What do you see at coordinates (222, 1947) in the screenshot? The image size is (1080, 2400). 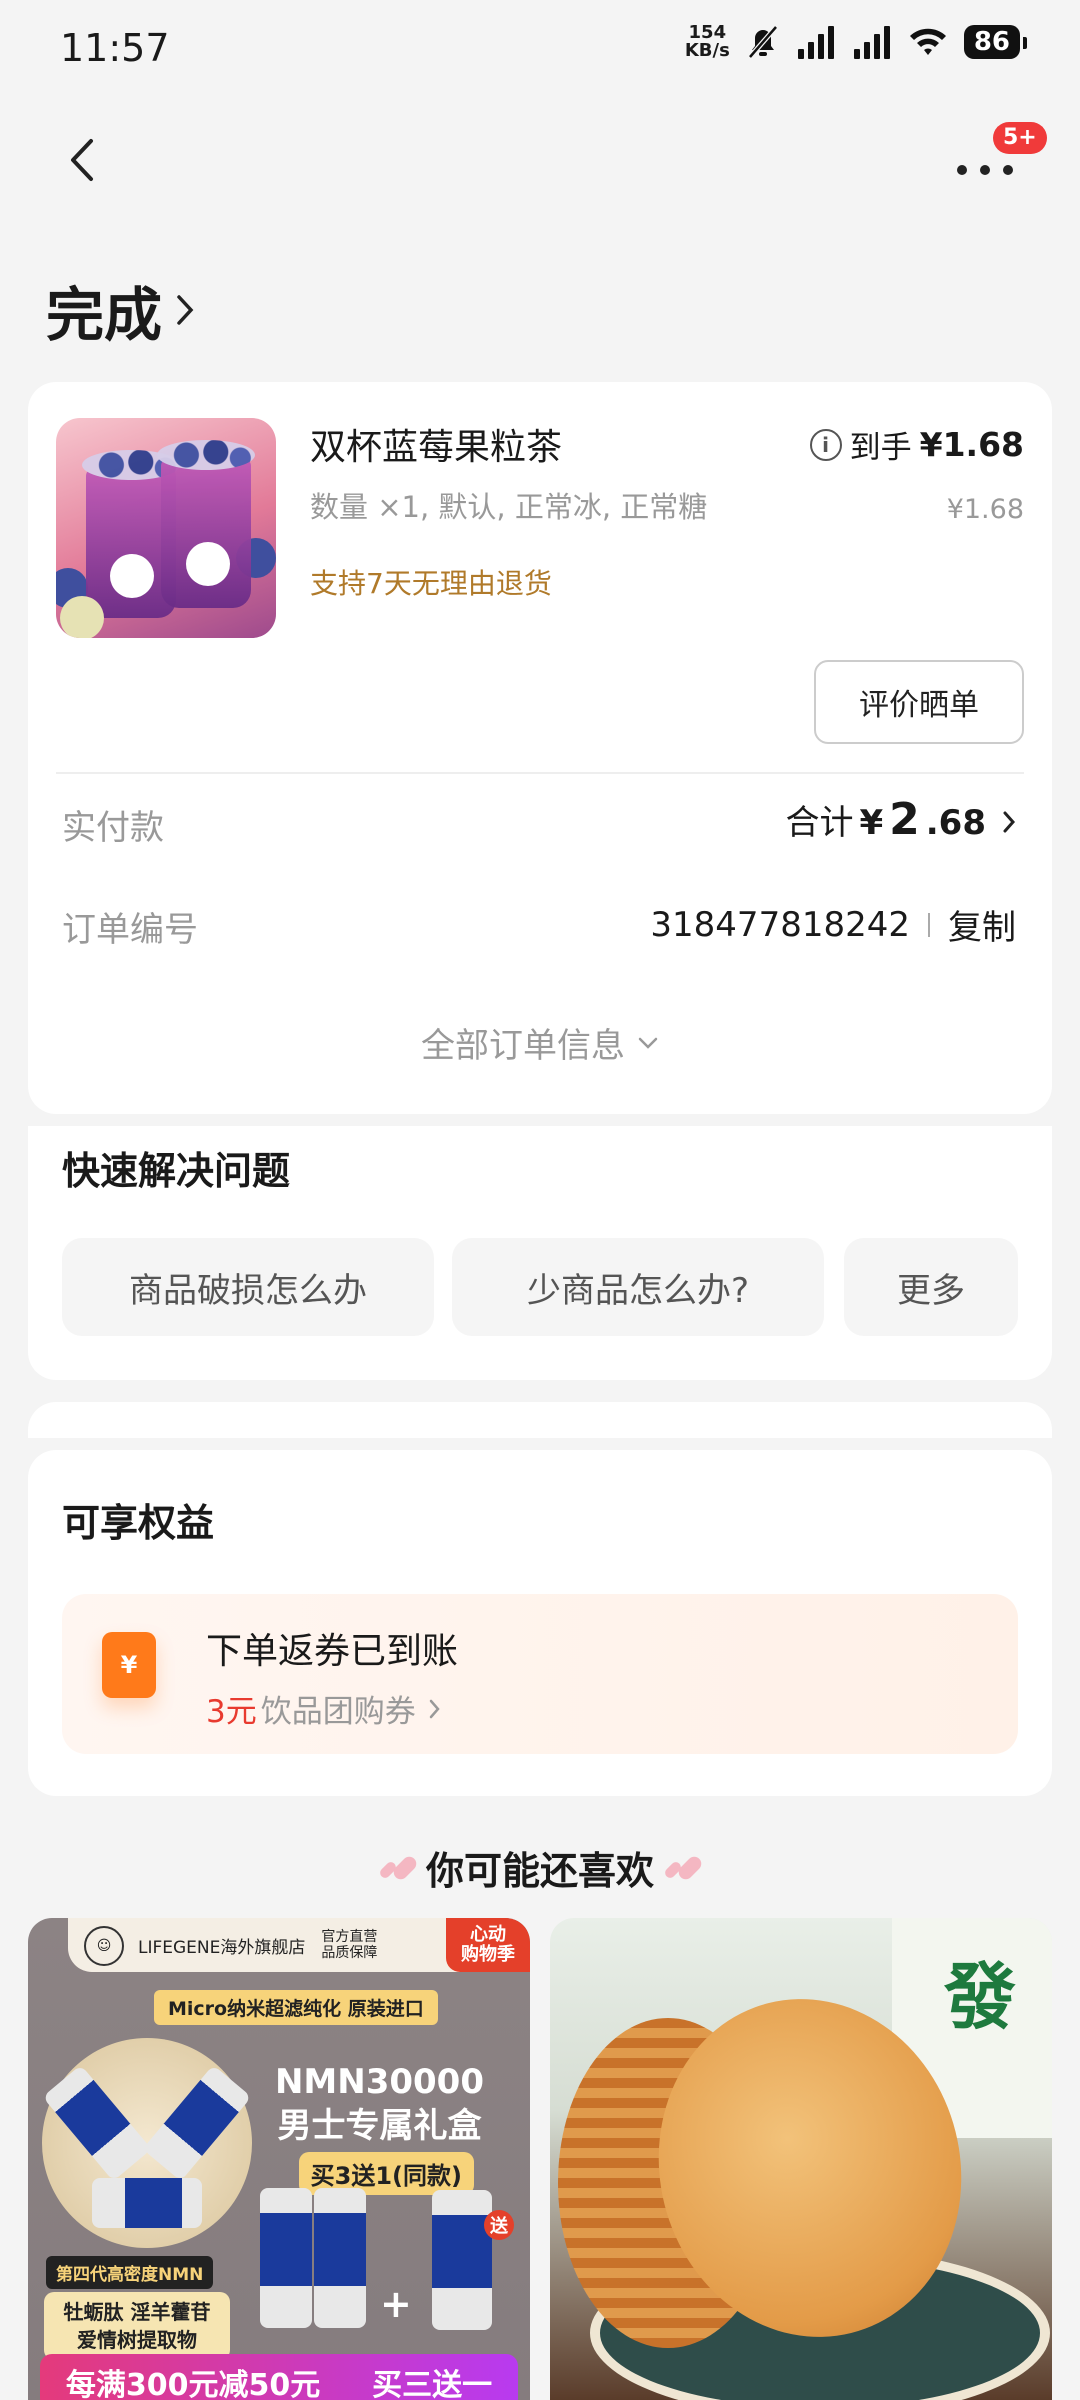 I see `store-name: LIFEGENE海外旗舰店` at bounding box center [222, 1947].